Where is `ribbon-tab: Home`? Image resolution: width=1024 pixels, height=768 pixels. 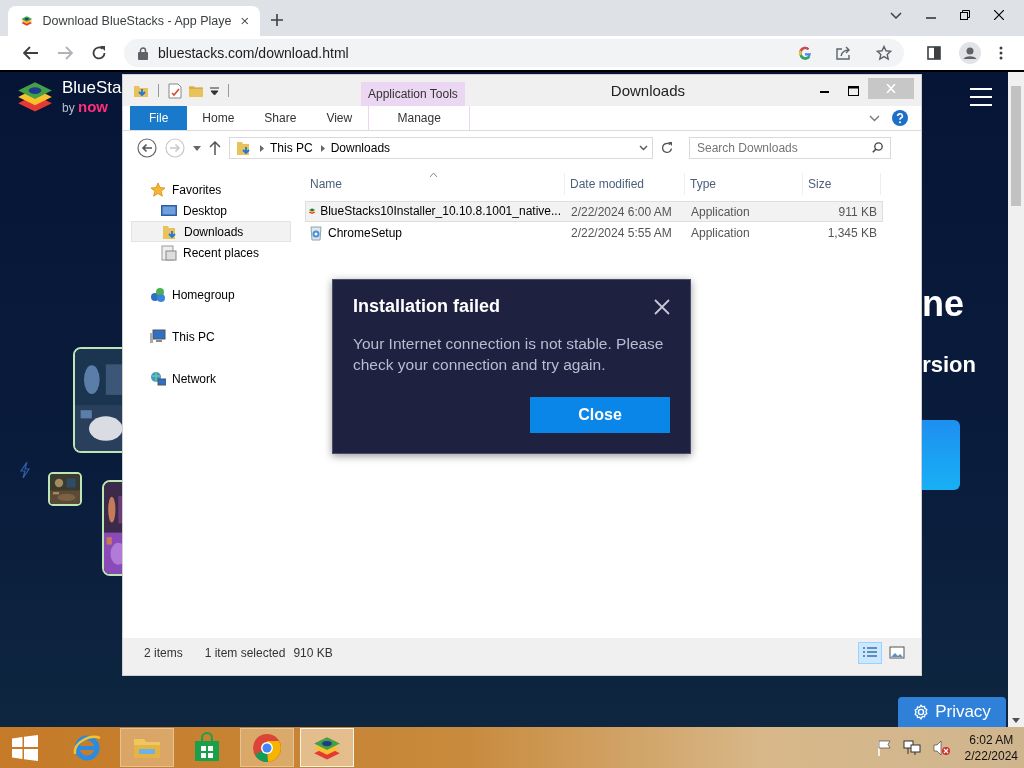 ribbon-tab: Home is located at coordinates (218, 118).